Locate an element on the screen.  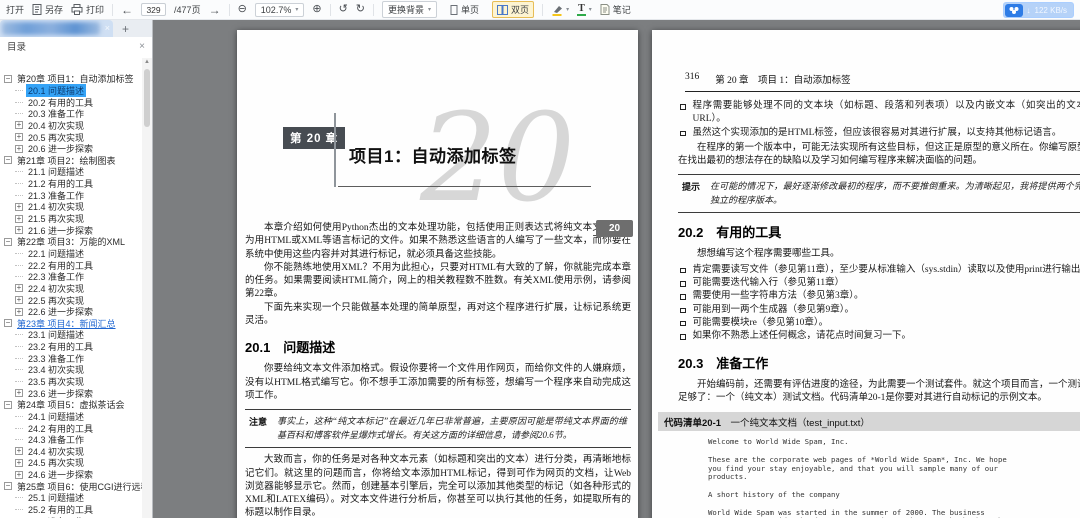
toc-item: +22.6 进一步探索 is located at coordinates (72, 312).